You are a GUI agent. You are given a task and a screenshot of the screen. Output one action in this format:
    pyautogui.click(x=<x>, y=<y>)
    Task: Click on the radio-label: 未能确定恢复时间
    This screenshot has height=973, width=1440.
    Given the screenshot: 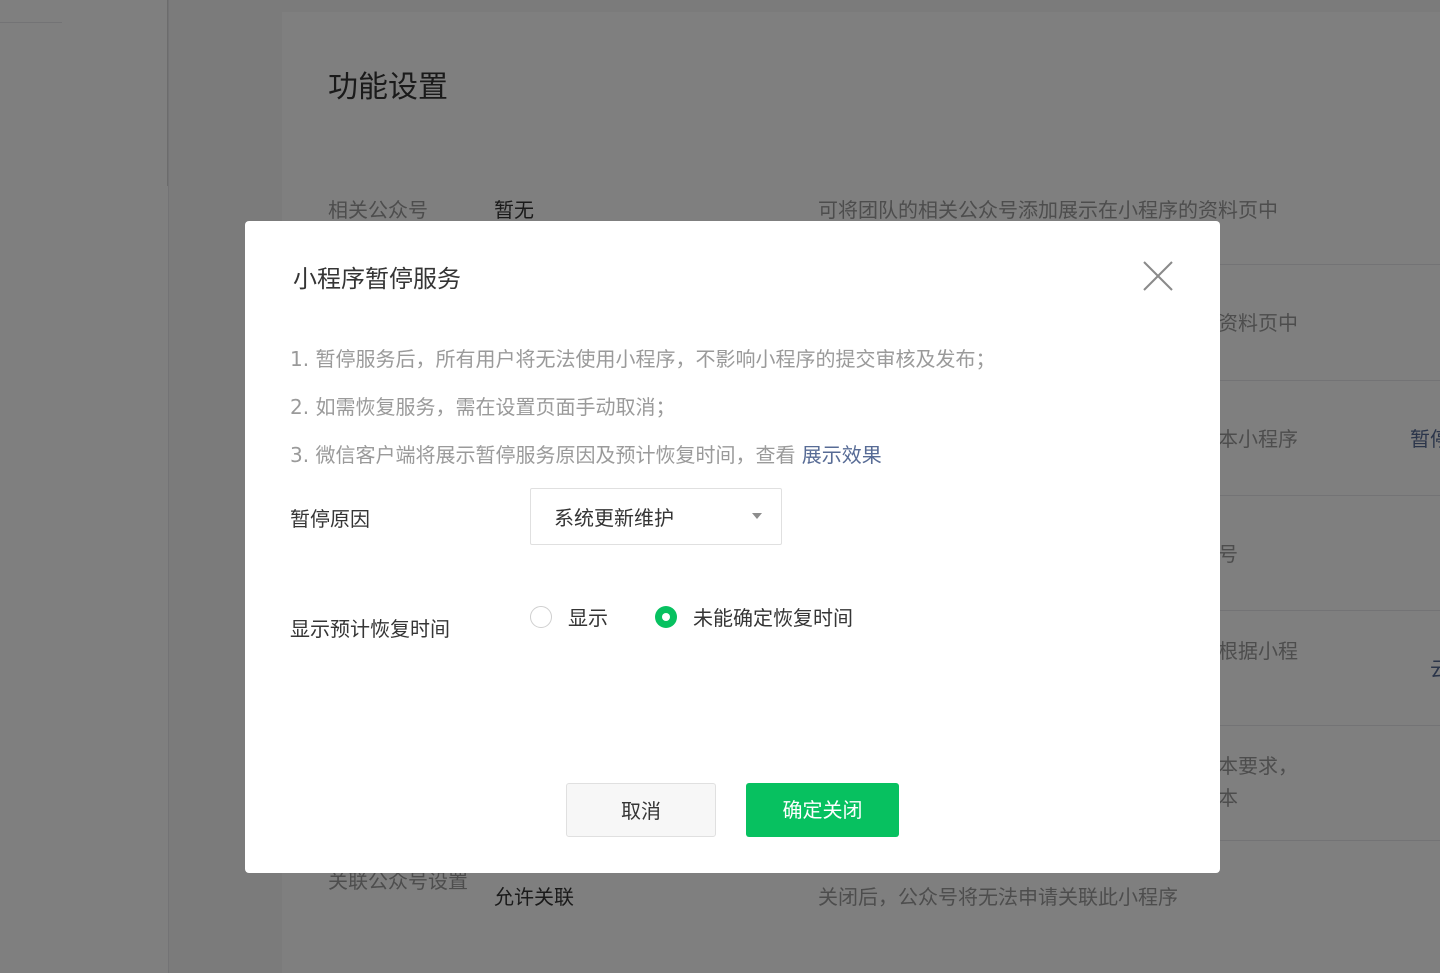 What is the action you would take?
    pyautogui.click(x=773, y=618)
    